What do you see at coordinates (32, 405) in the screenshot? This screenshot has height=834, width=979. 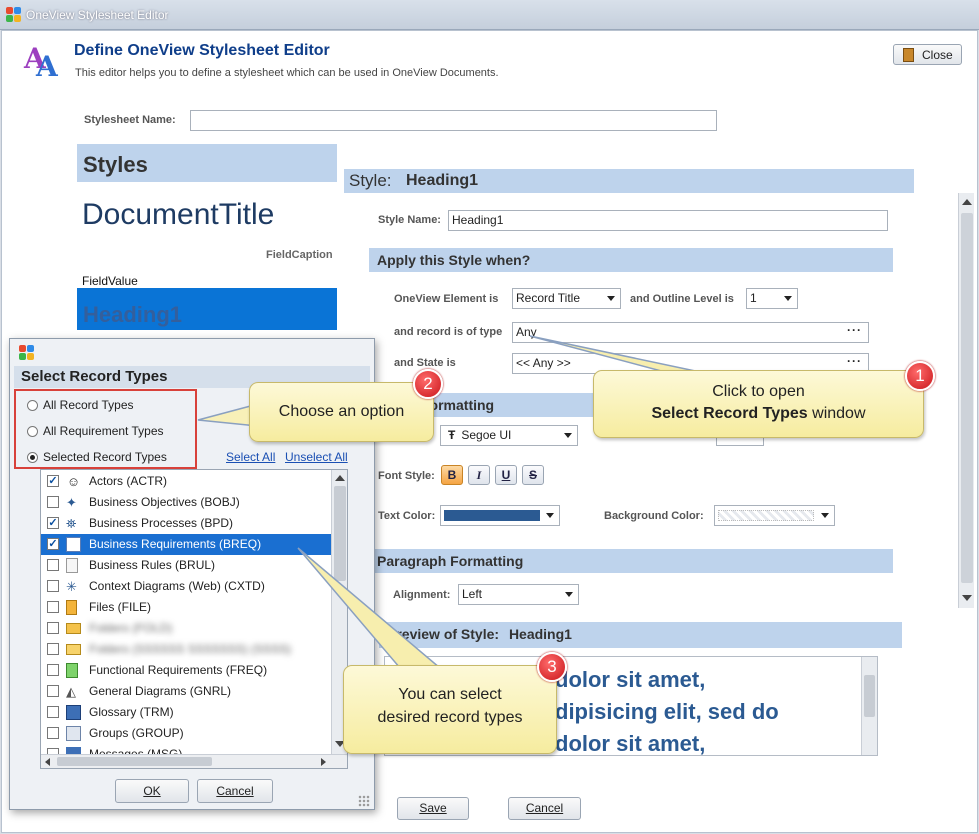 I see `radio-all-record-types` at bounding box center [32, 405].